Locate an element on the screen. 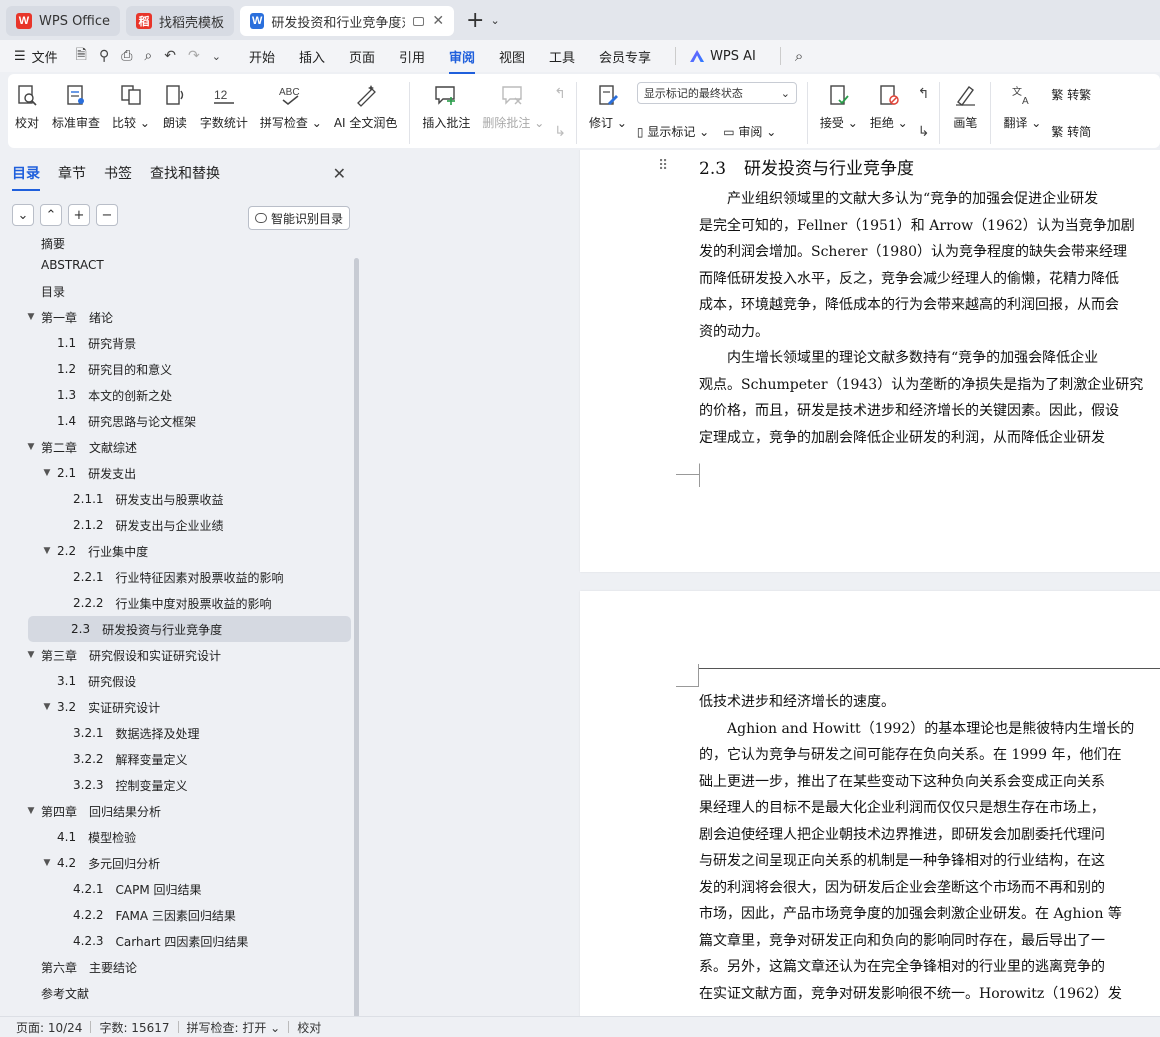  tab-docer-templates: 稻 找稻壳模板 is located at coordinates (180, 21).